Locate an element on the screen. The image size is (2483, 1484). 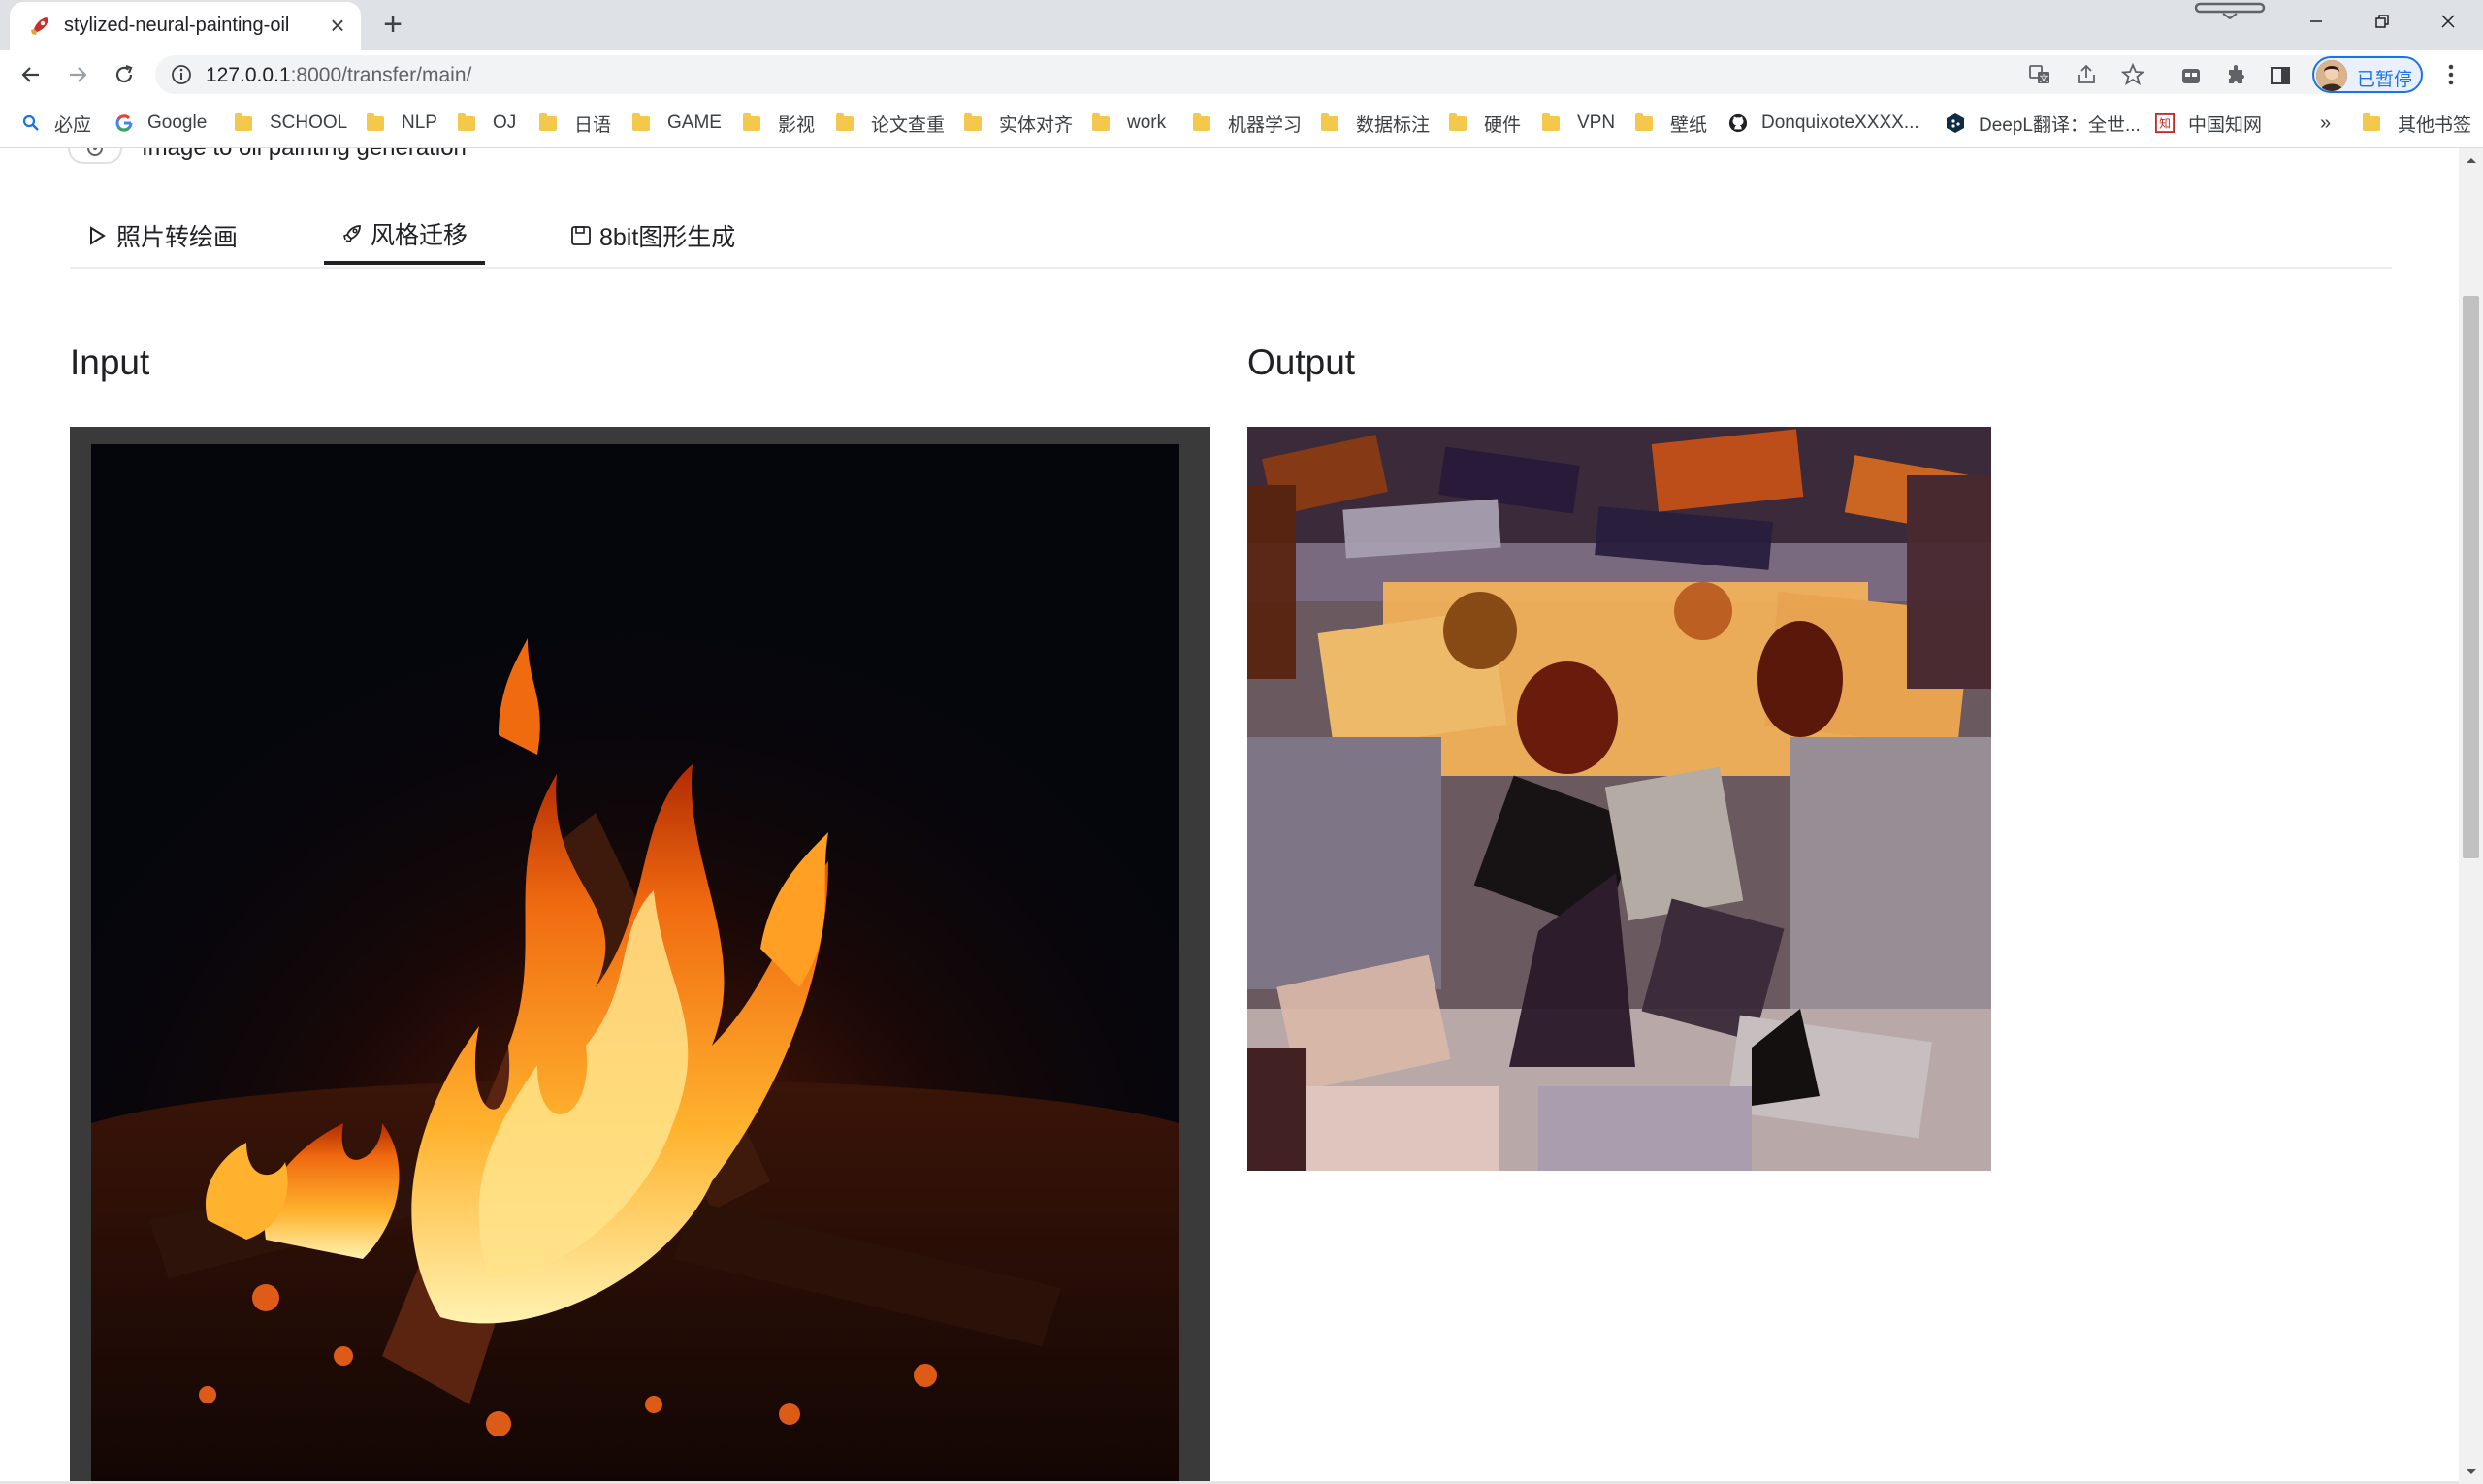
bookmark-folder-japanese: 日语 is located at coordinates (575, 123).